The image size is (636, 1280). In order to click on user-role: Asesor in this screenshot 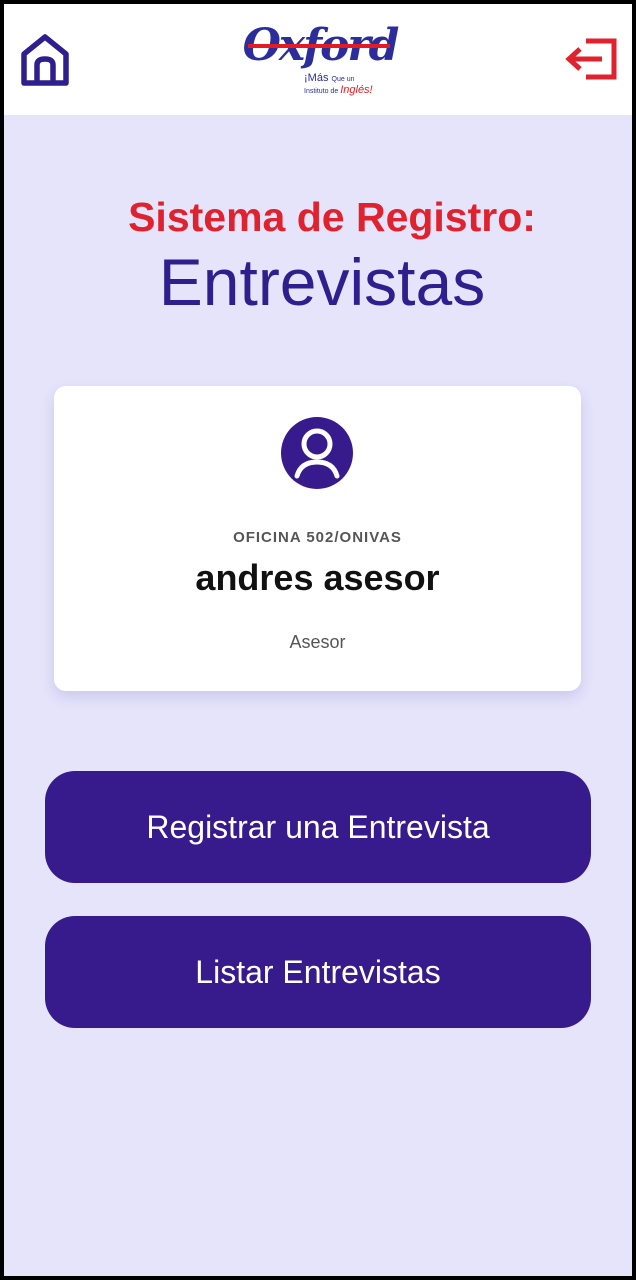, I will do `click(317, 642)`.